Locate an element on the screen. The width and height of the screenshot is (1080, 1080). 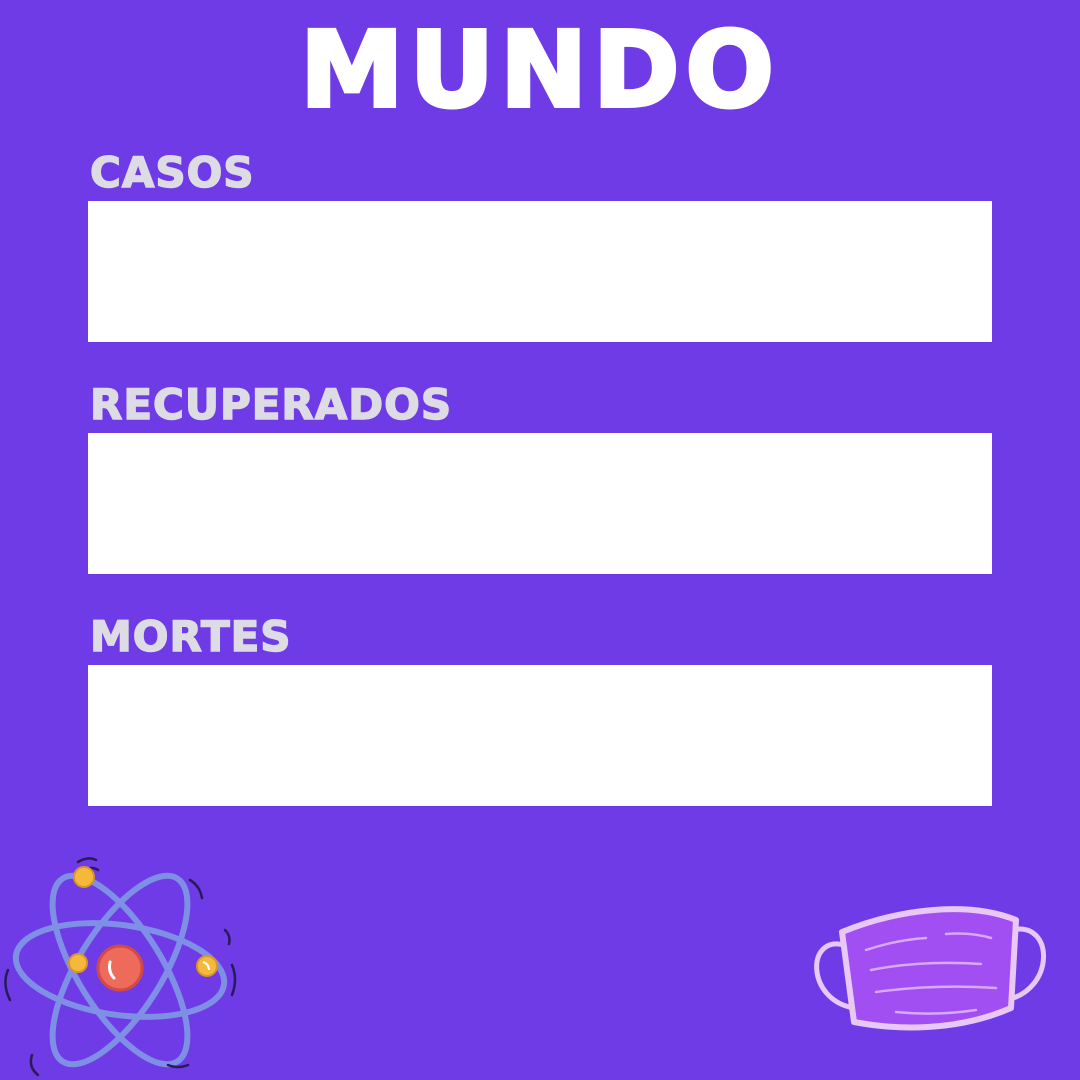
recuperados-value-box is located at coordinates (540, 503).